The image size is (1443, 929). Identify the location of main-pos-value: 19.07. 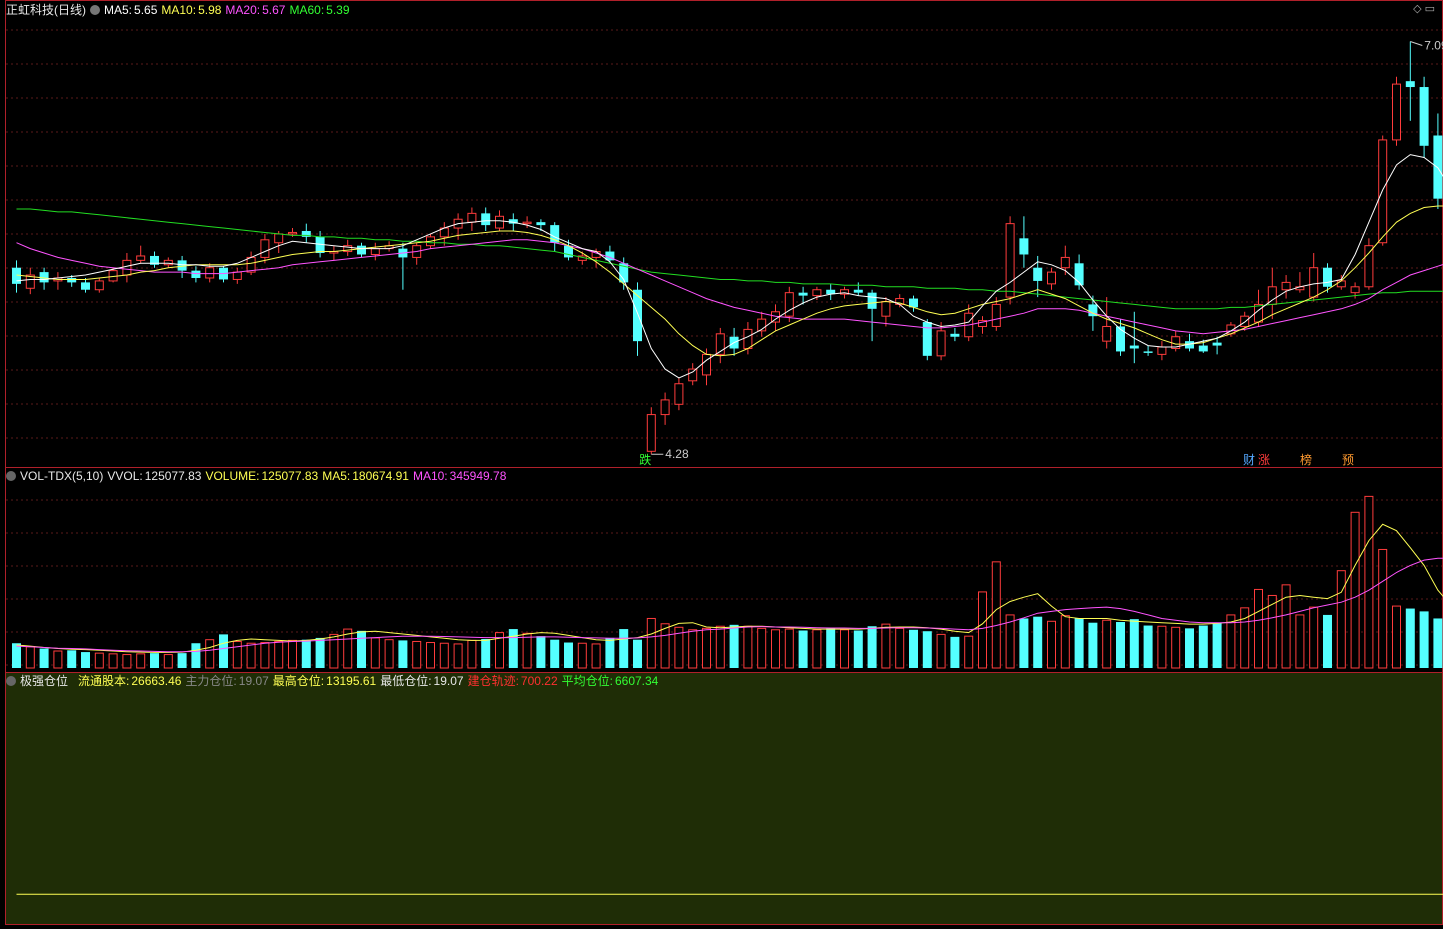
(254, 681).